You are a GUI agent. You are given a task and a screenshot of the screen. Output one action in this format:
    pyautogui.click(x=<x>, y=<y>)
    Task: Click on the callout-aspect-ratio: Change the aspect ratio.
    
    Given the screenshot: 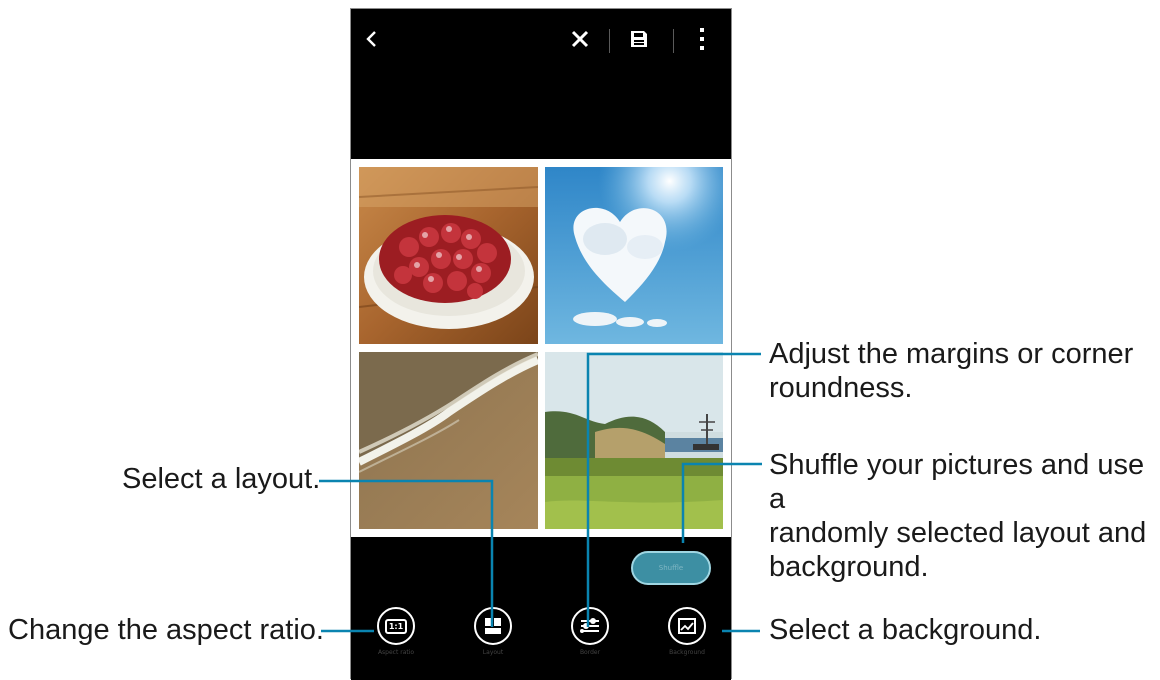 What is the action you would take?
    pyautogui.click(x=166, y=630)
    